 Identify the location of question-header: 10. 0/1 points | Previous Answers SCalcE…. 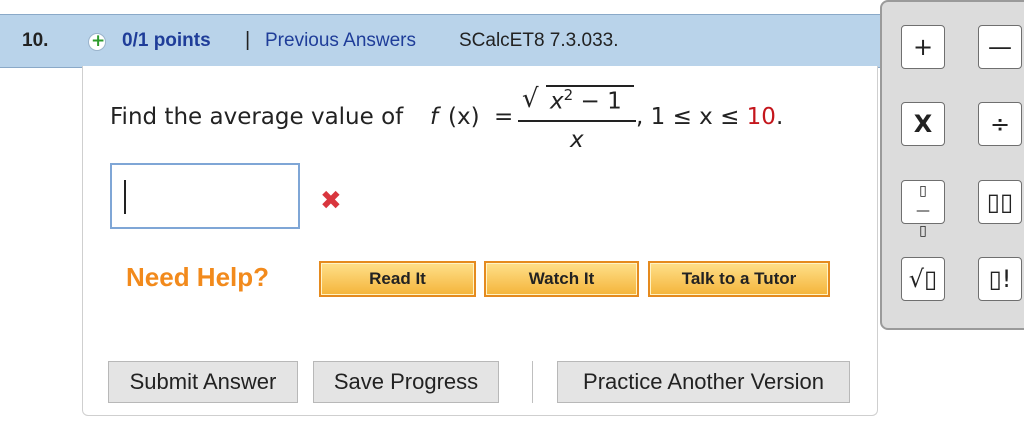
(450, 41).